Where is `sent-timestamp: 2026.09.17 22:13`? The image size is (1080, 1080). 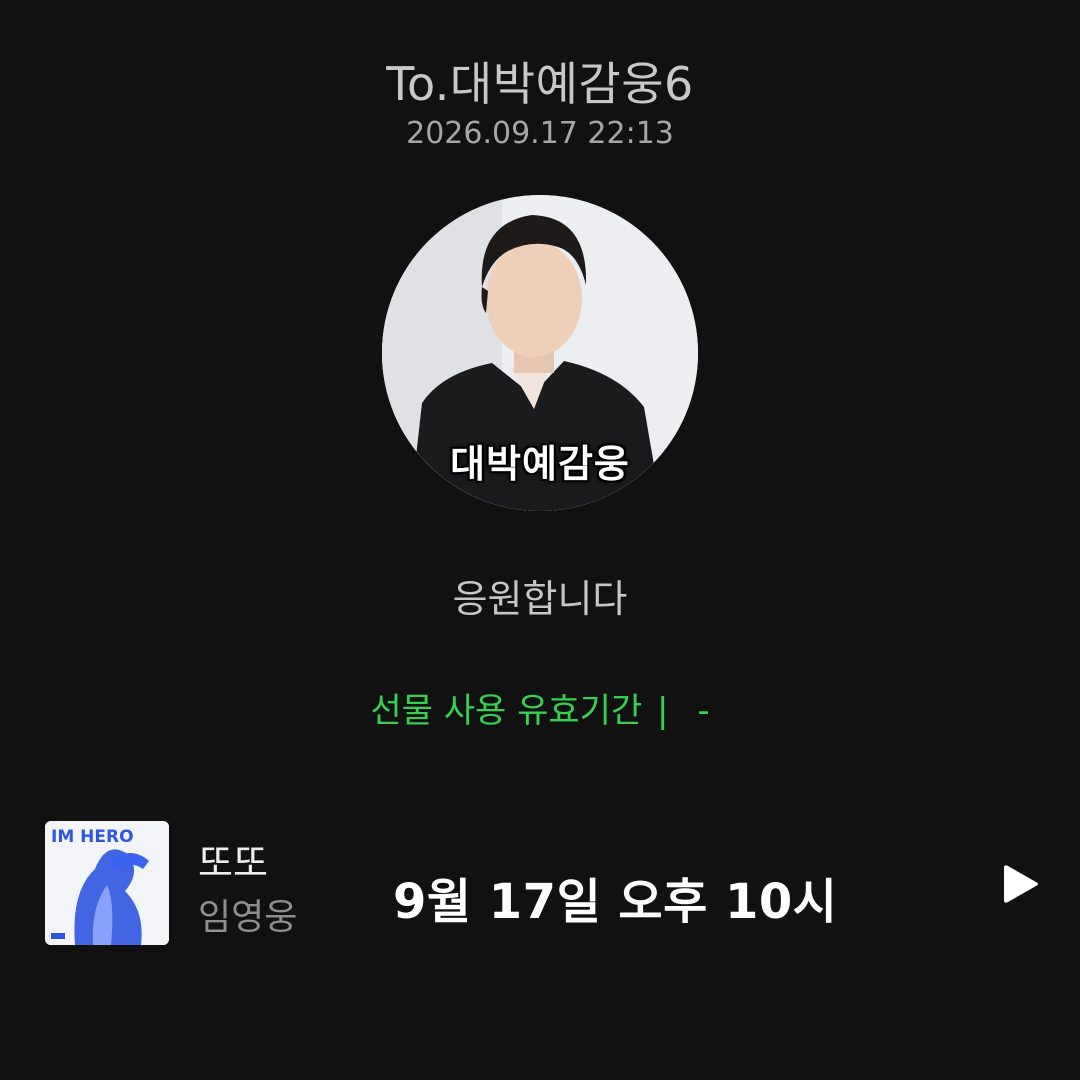
sent-timestamp: 2026.09.17 22:13 is located at coordinates (540, 133).